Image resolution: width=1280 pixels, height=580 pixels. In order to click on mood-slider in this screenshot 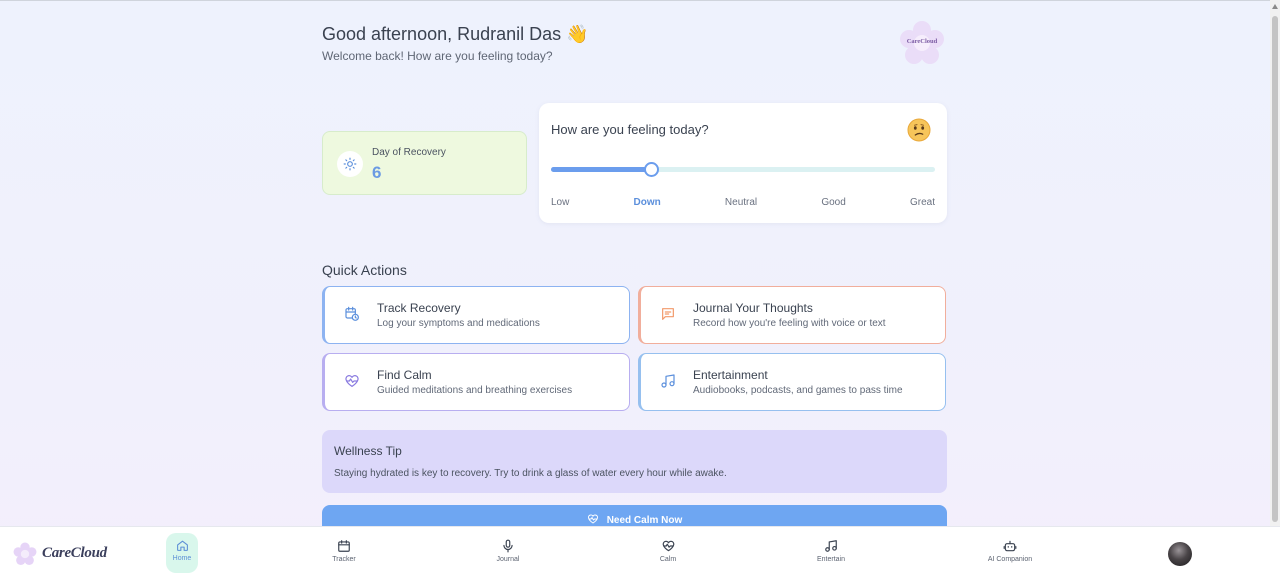, I will do `click(743, 169)`.